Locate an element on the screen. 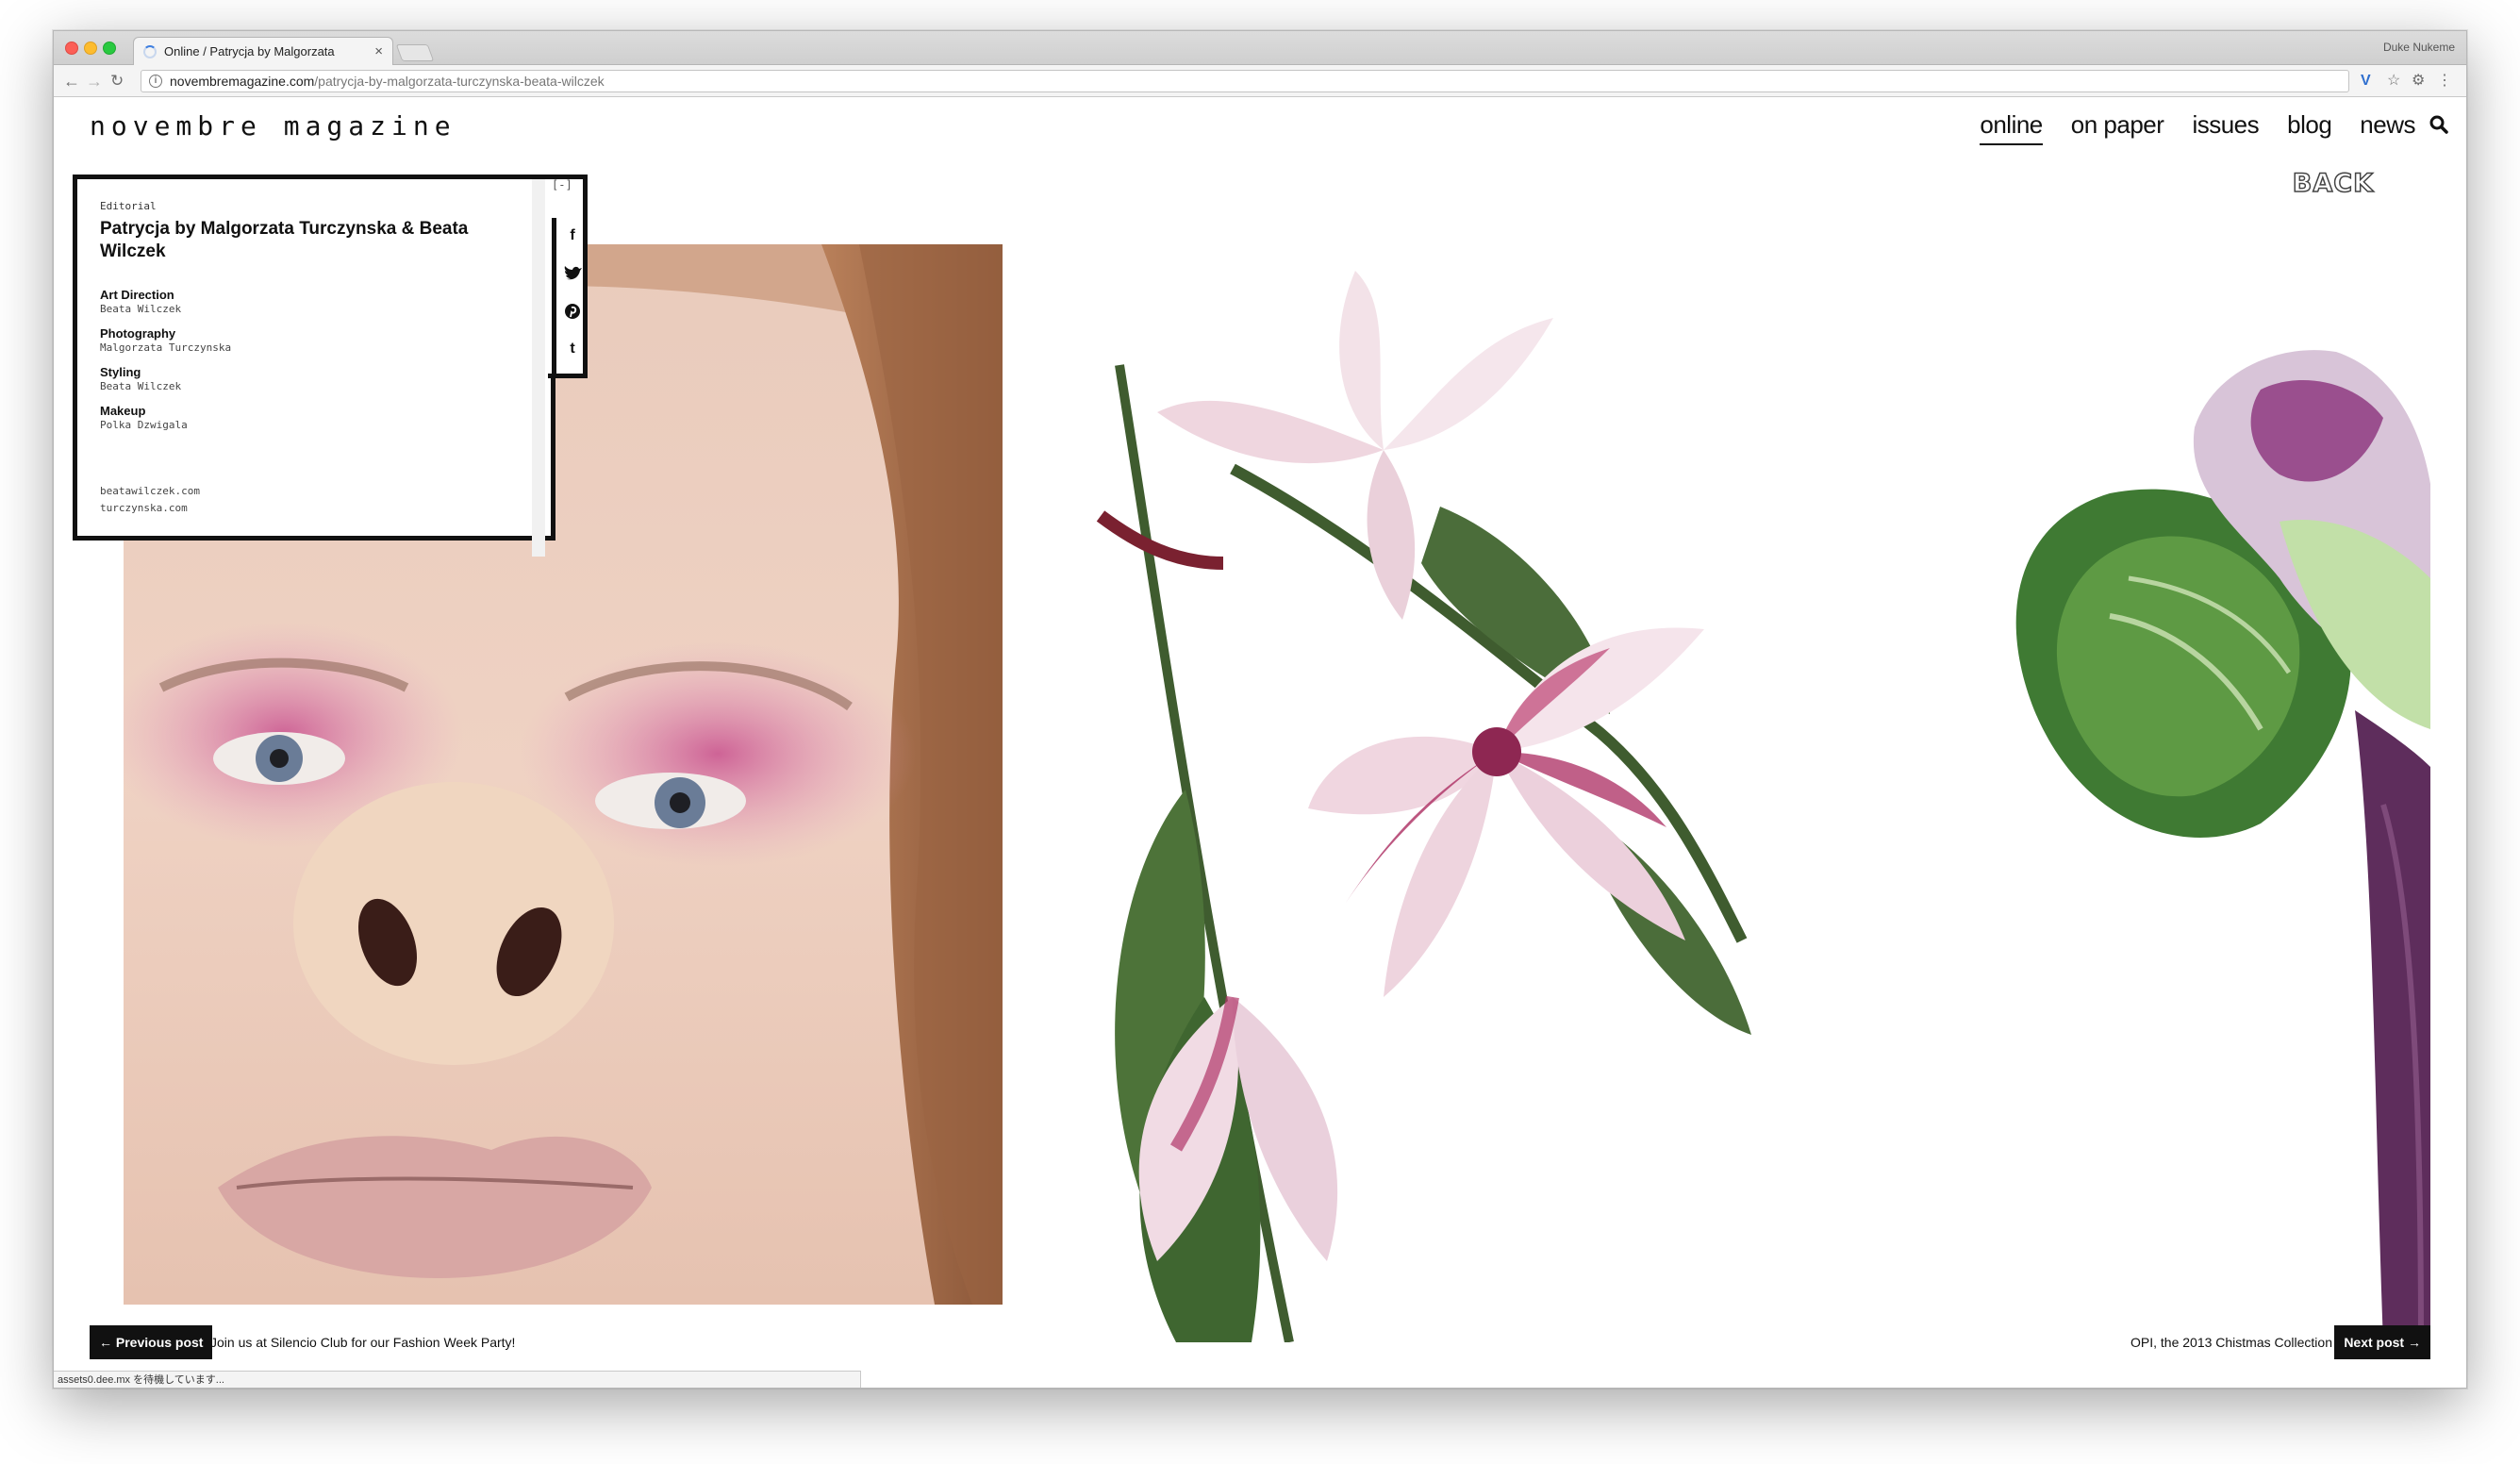  share-buttons: f t is located at coordinates (568, 298).